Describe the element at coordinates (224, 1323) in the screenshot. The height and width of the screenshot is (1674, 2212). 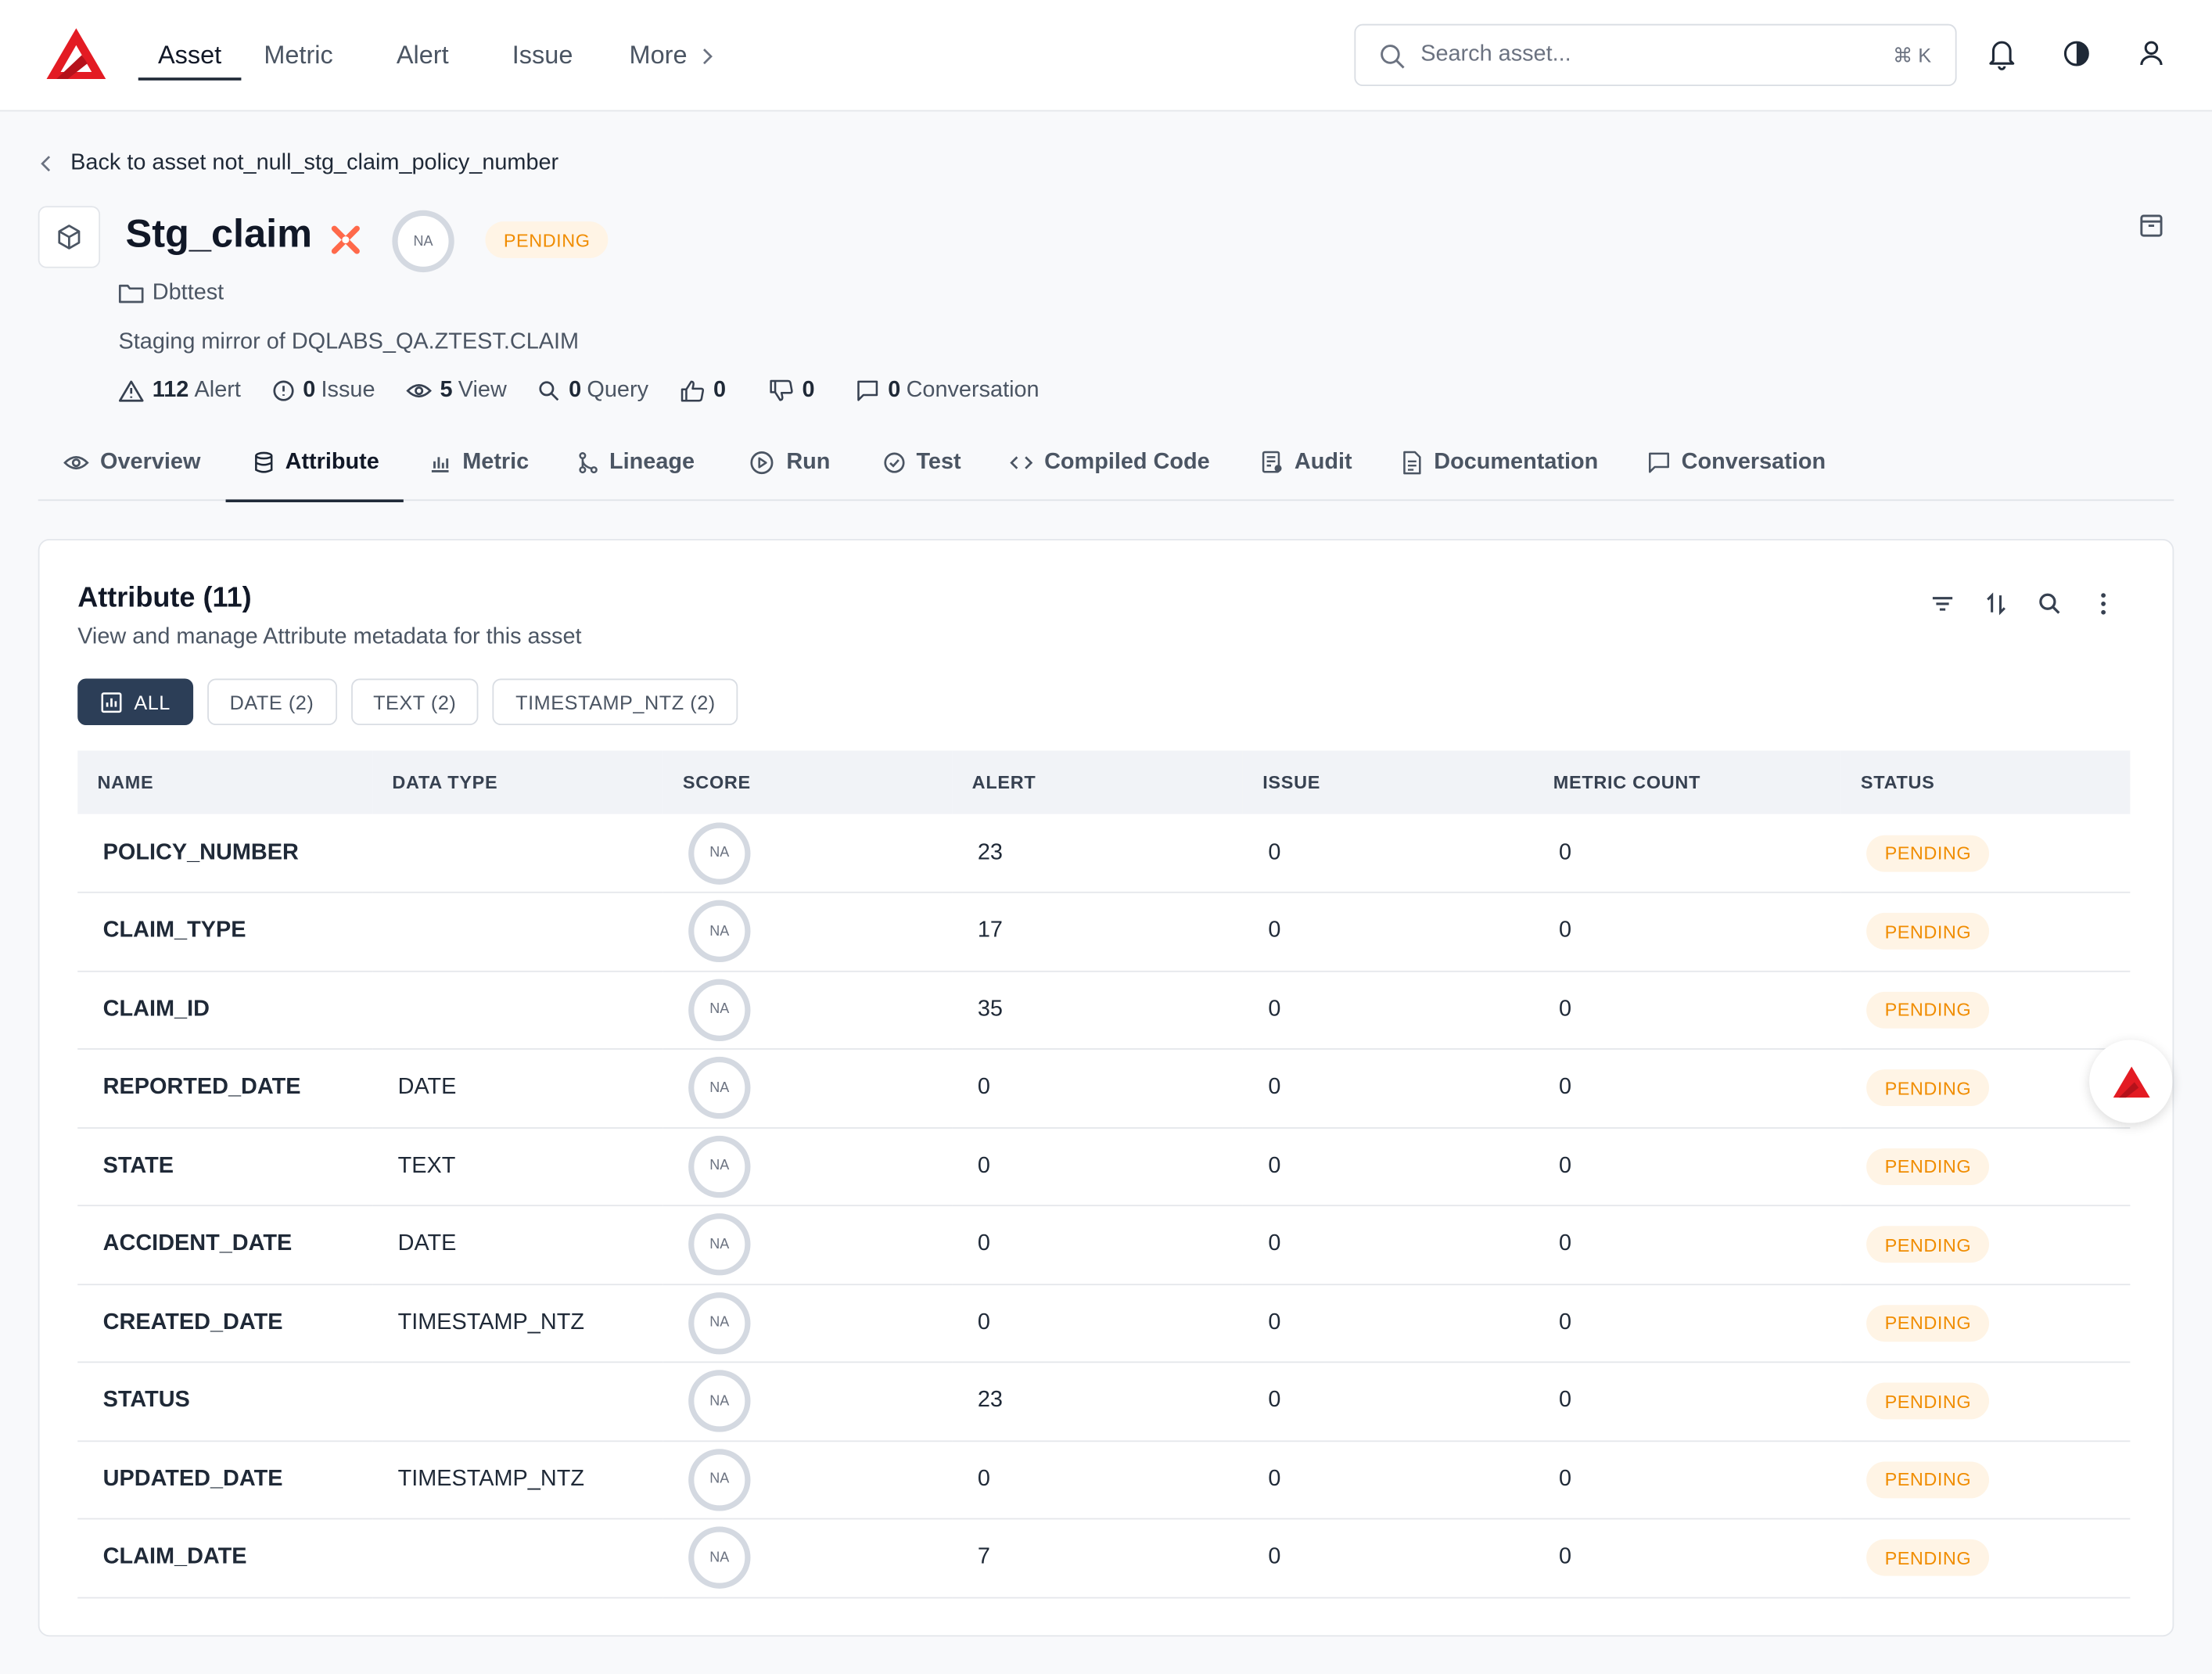
I see `attribute-name: CREATED_DATE` at that location.